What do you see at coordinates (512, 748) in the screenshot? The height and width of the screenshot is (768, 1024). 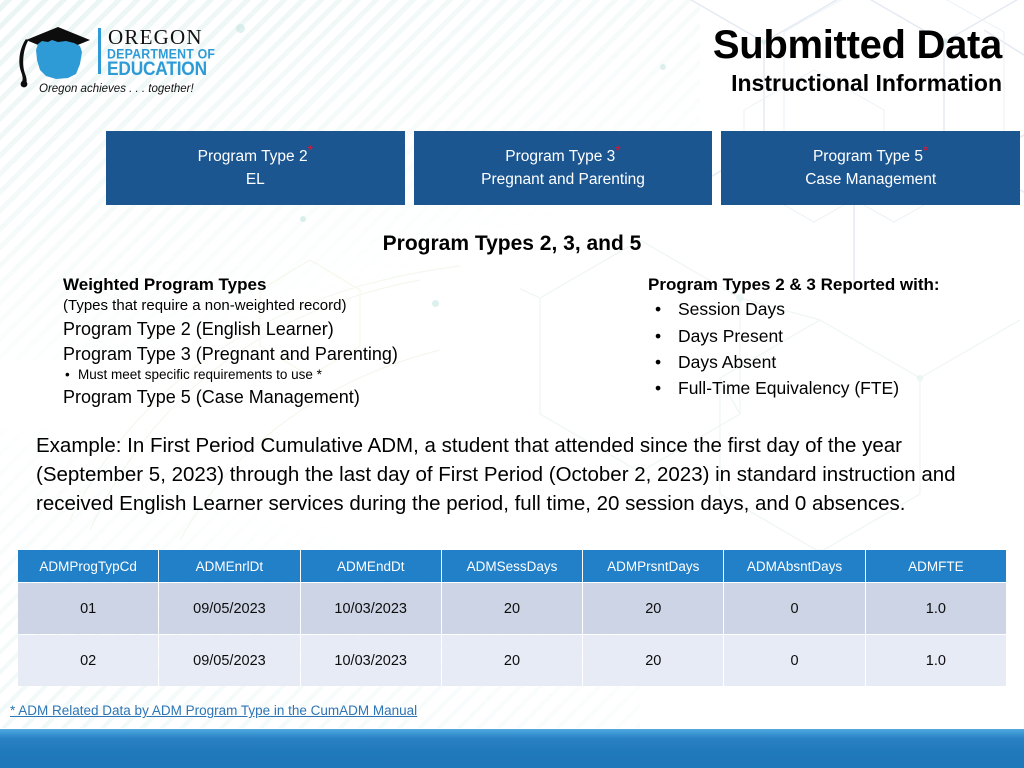 I see `bottom-accent-bar` at bounding box center [512, 748].